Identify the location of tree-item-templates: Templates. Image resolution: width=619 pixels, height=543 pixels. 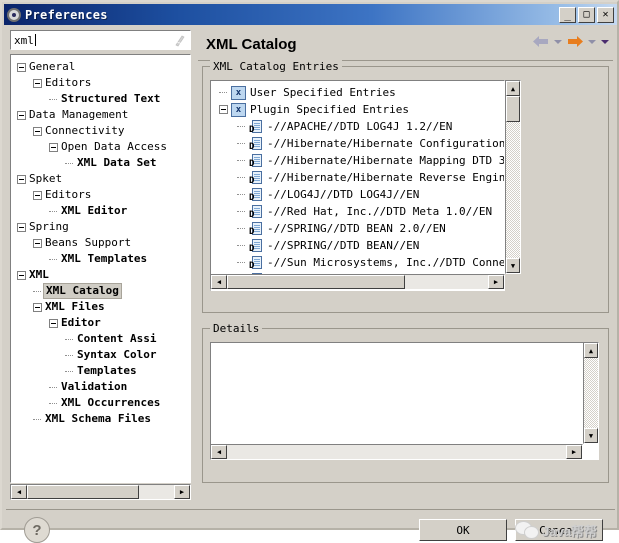
(100, 371).